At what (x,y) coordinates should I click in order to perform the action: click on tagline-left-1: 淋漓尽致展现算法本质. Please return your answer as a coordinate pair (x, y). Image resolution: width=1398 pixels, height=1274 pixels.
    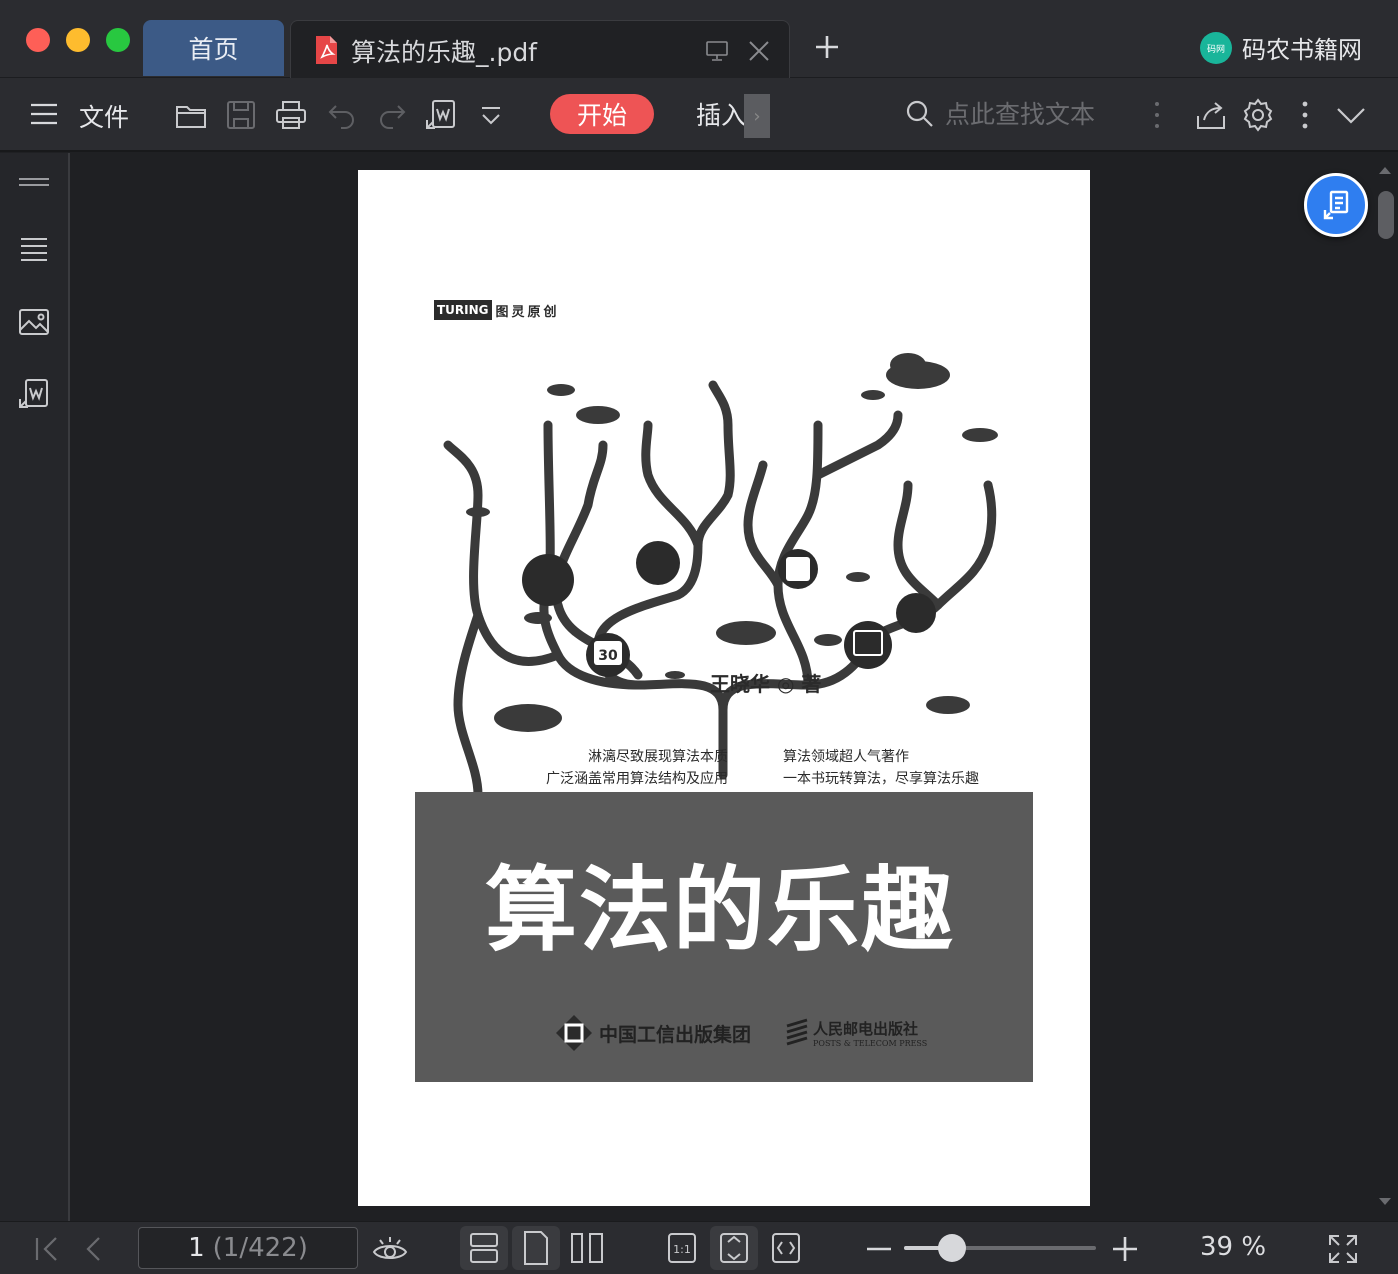
    Looking at the image, I should click on (658, 757).